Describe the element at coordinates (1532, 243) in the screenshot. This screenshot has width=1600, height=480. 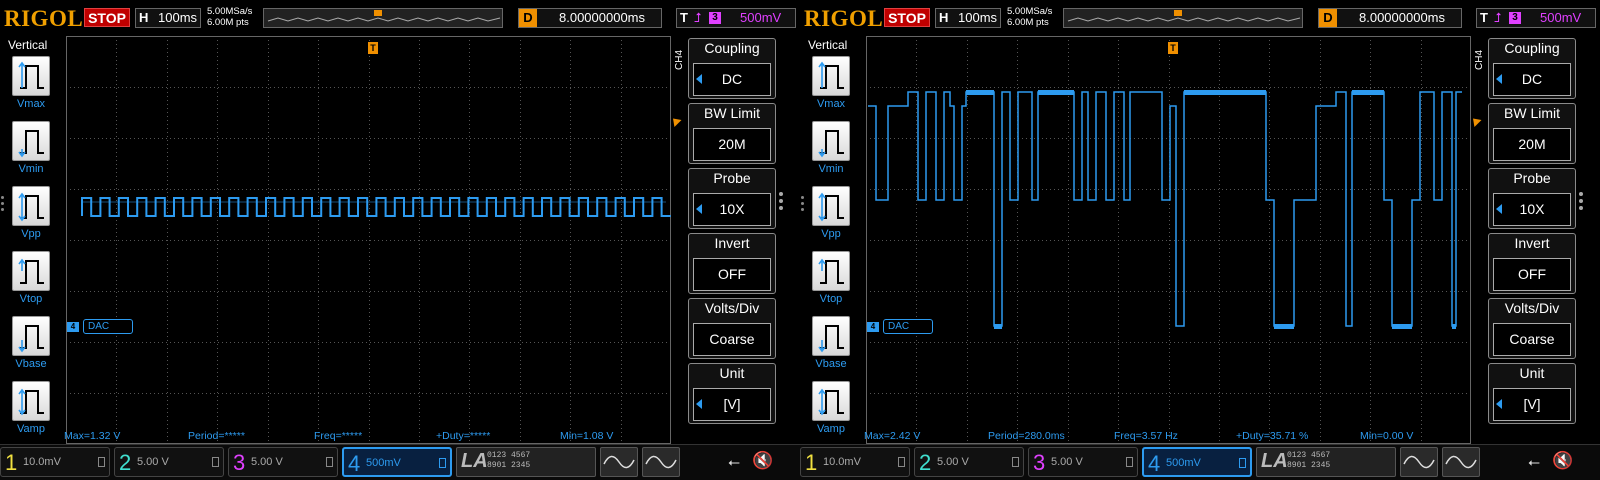
I see `menu-button-title: Invert` at that location.